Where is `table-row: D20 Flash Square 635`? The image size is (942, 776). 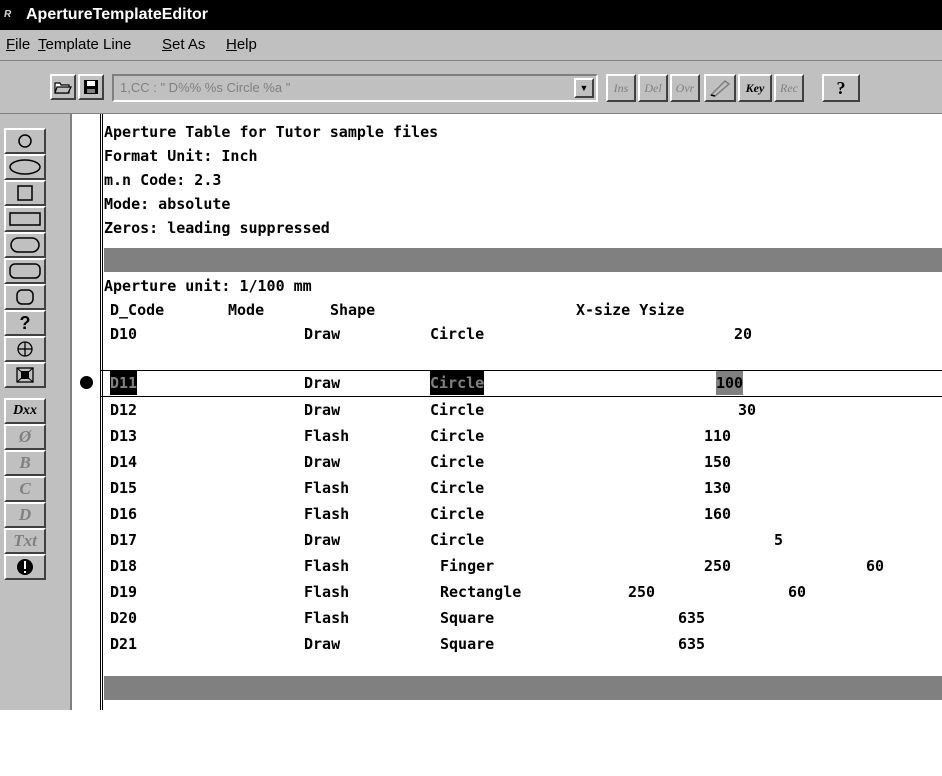 table-row: D20 Flash Square 635 is located at coordinates (523, 618).